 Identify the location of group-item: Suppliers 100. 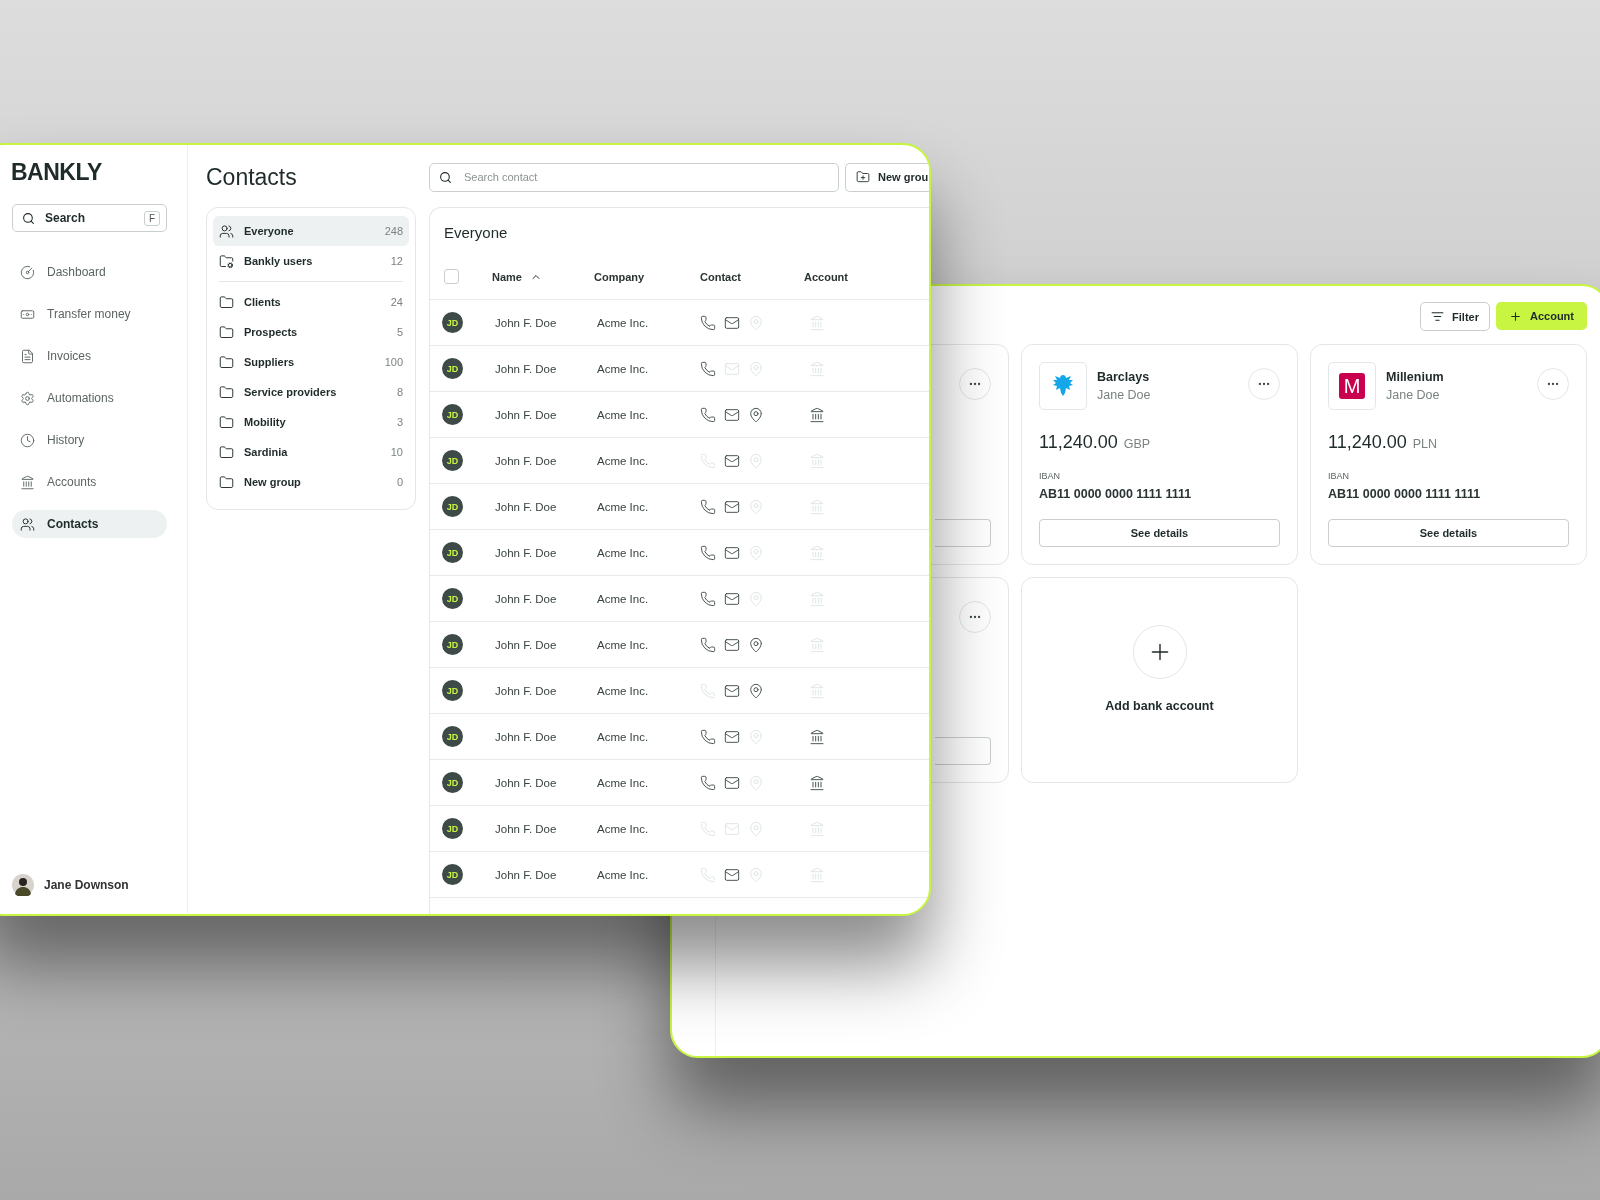
(311, 362).